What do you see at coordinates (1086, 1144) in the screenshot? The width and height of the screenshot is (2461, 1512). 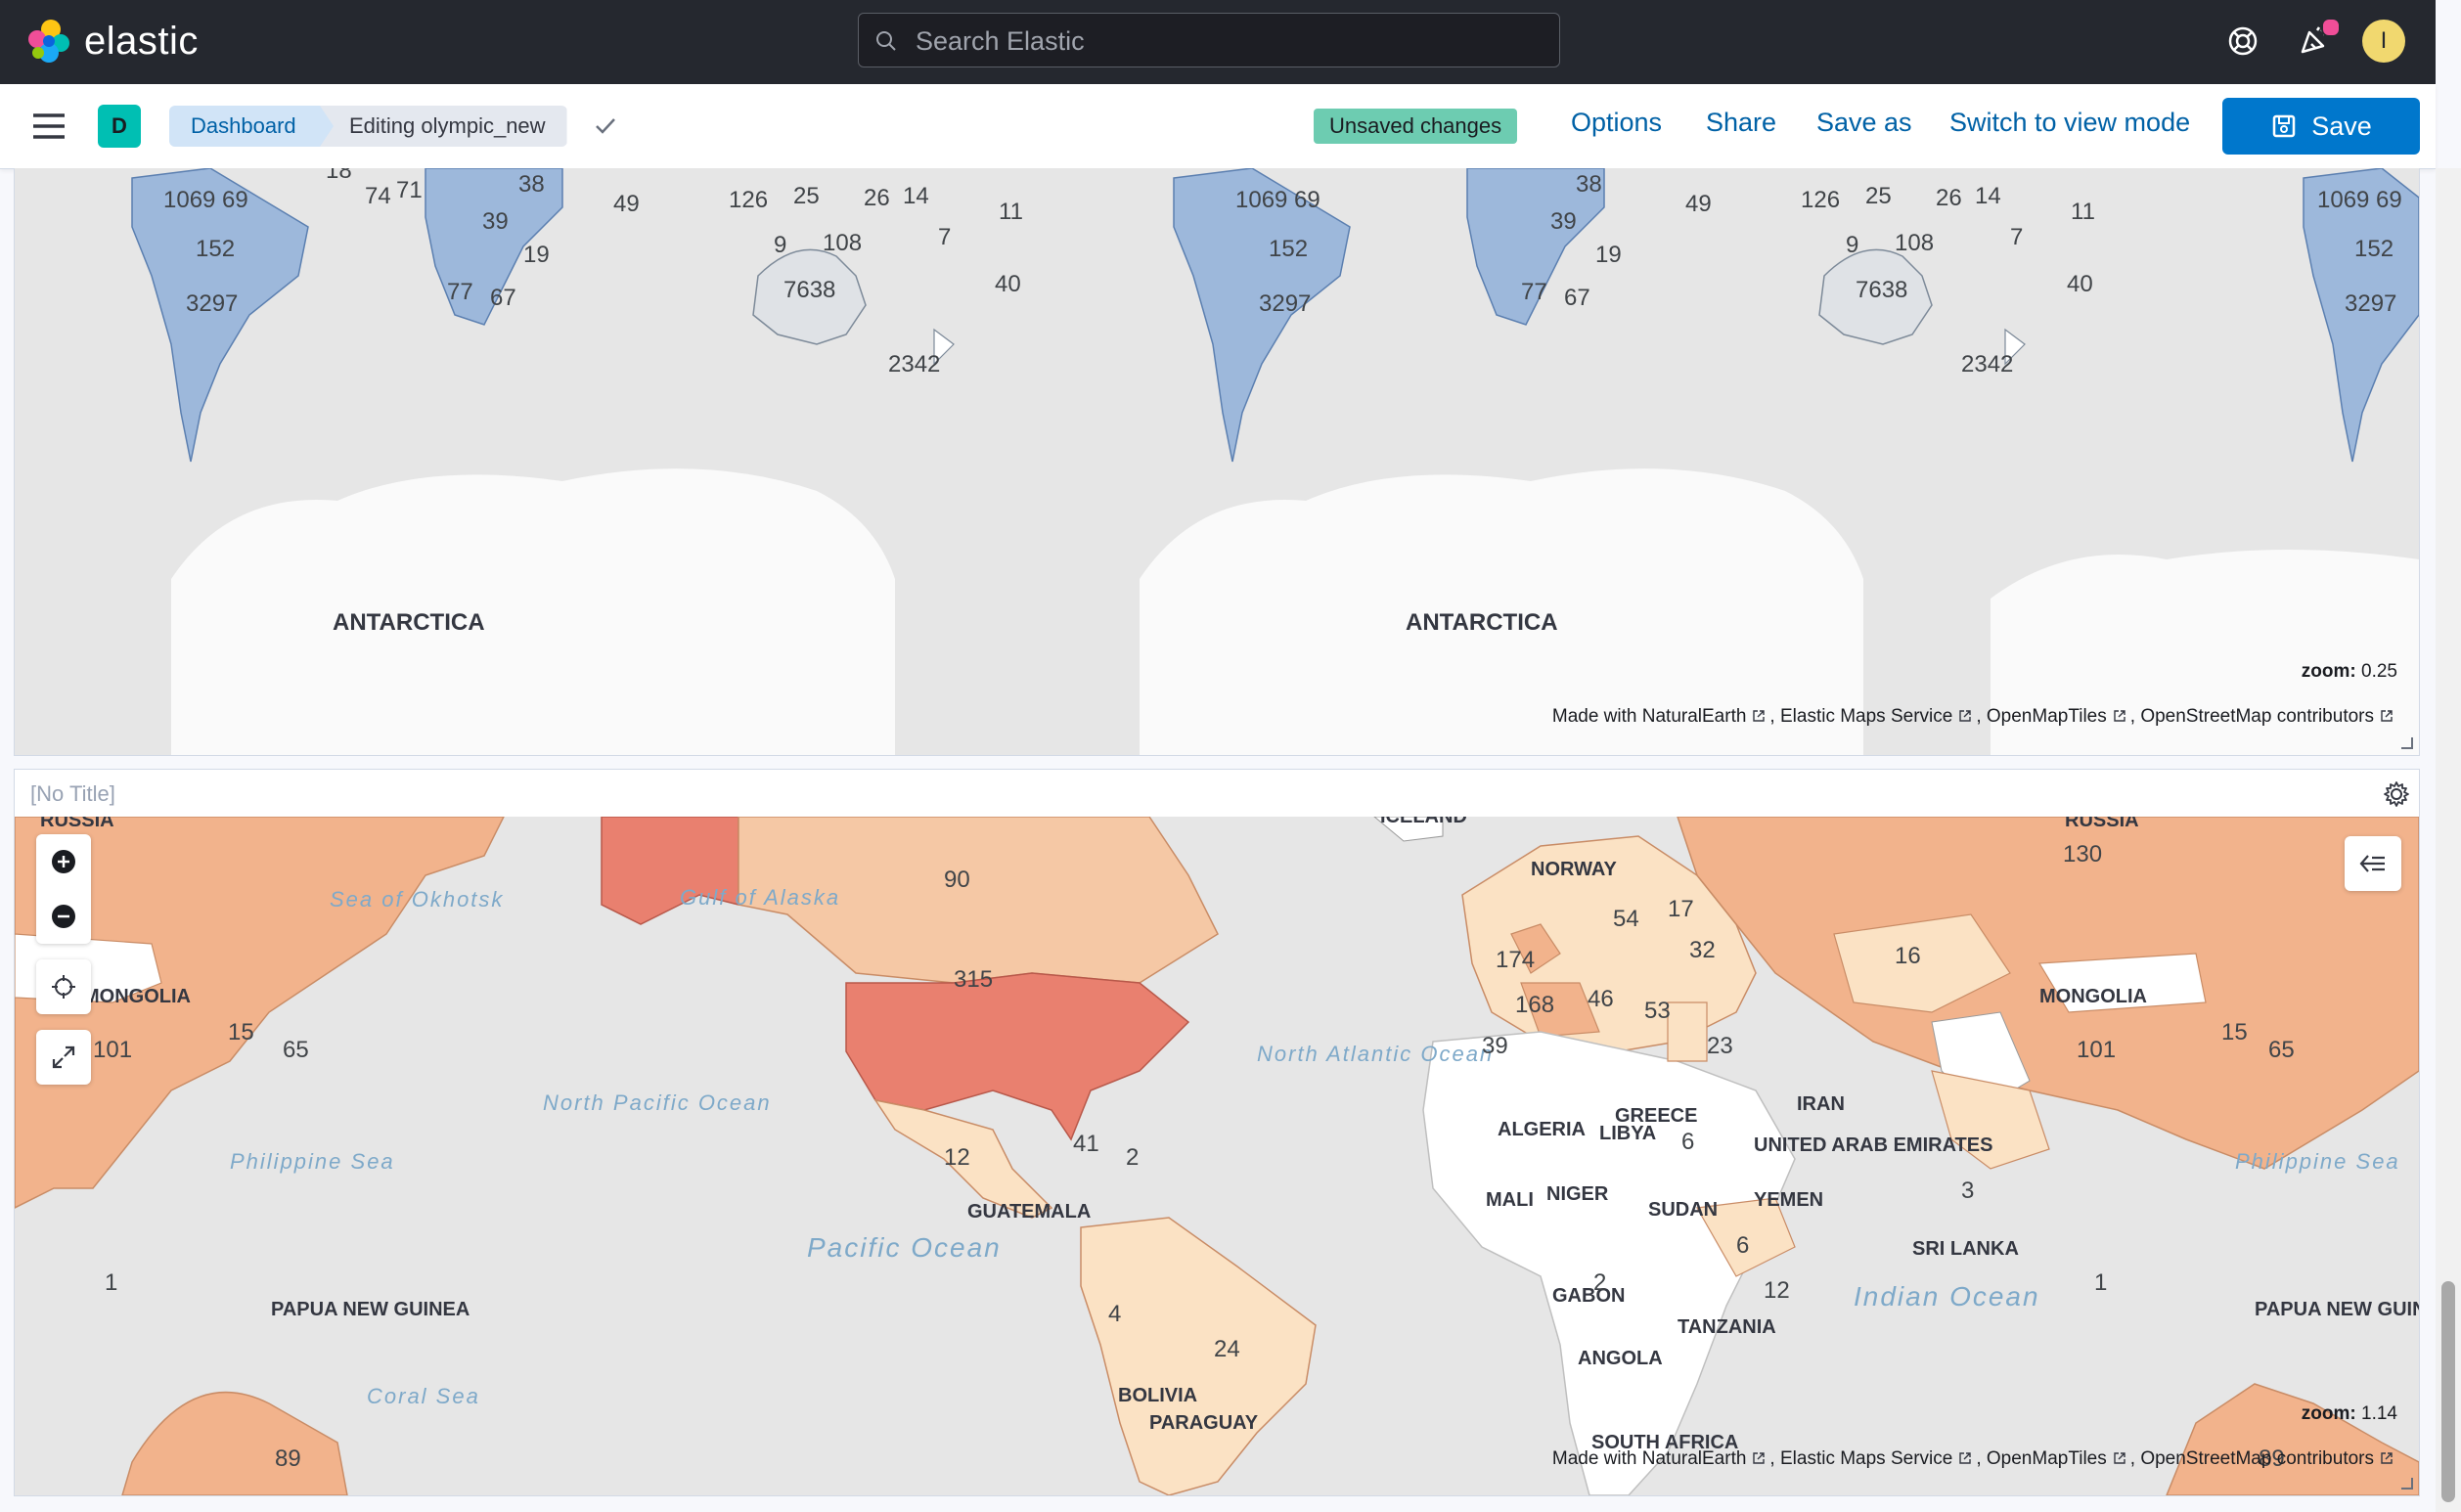 I see `country-value: 41` at bounding box center [1086, 1144].